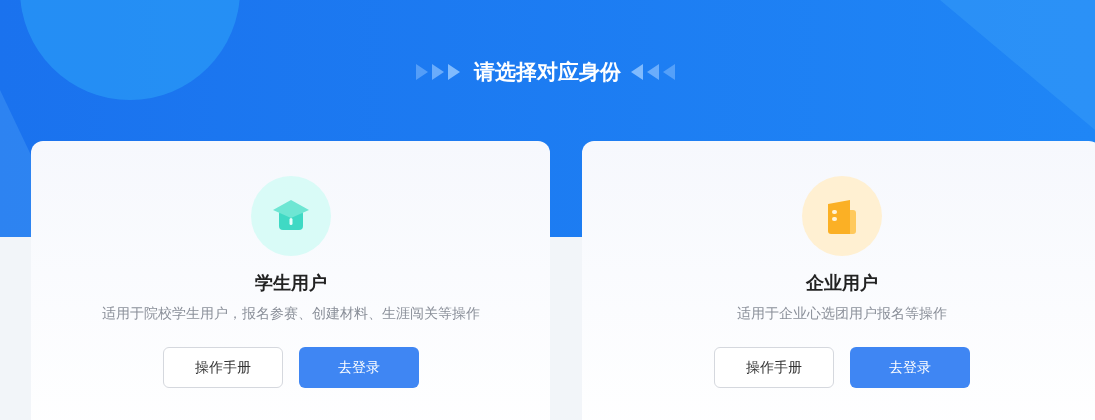  What do you see at coordinates (841, 283) in the screenshot?
I see `role-title: 企业用户` at bounding box center [841, 283].